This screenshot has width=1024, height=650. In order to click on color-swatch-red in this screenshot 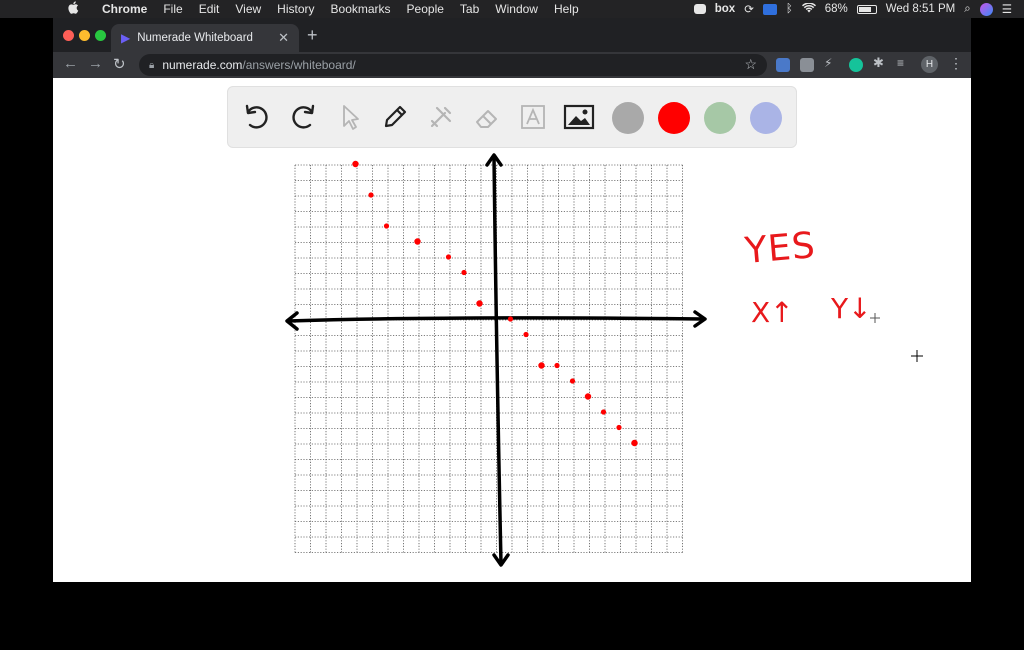, I will do `click(674, 118)`.